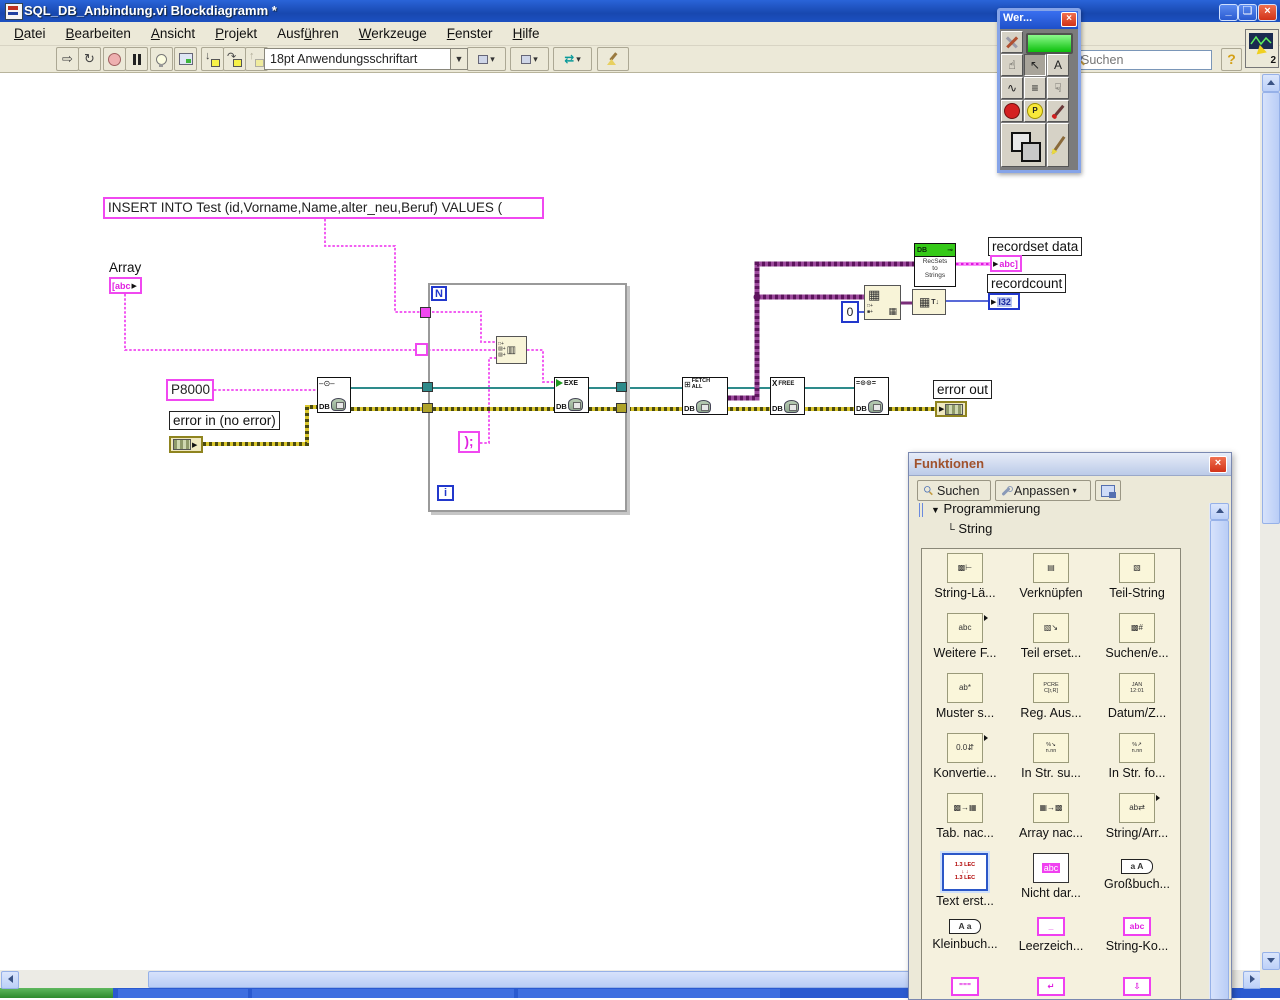 This screenshot has width=1280, height=1000. What do you see at coordinates (965, 984) in the screenshot?
I see `palette-item: """` at bounding box center [965, 984].